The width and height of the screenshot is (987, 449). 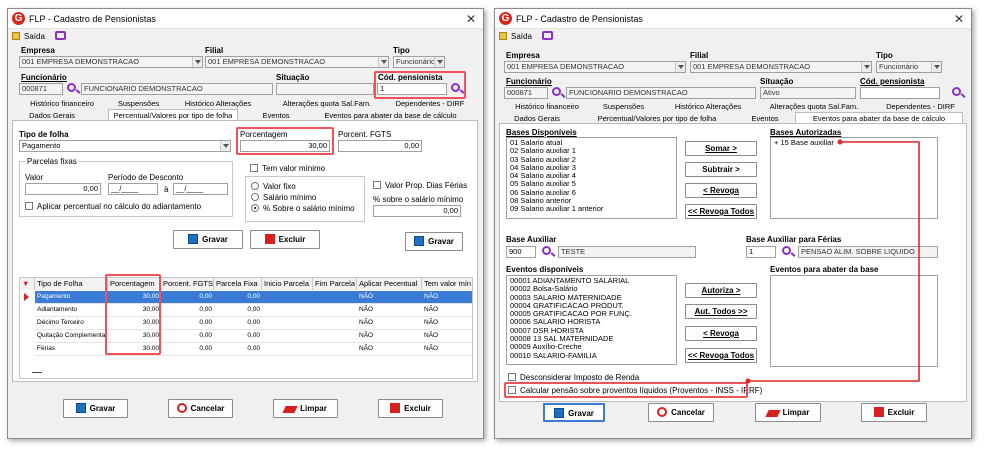 What do you see at coordinates (721, 355) in the screenshot?
I see `revoga-todos-button-2: << Revoga Todos` at bounding box center [721, 355].